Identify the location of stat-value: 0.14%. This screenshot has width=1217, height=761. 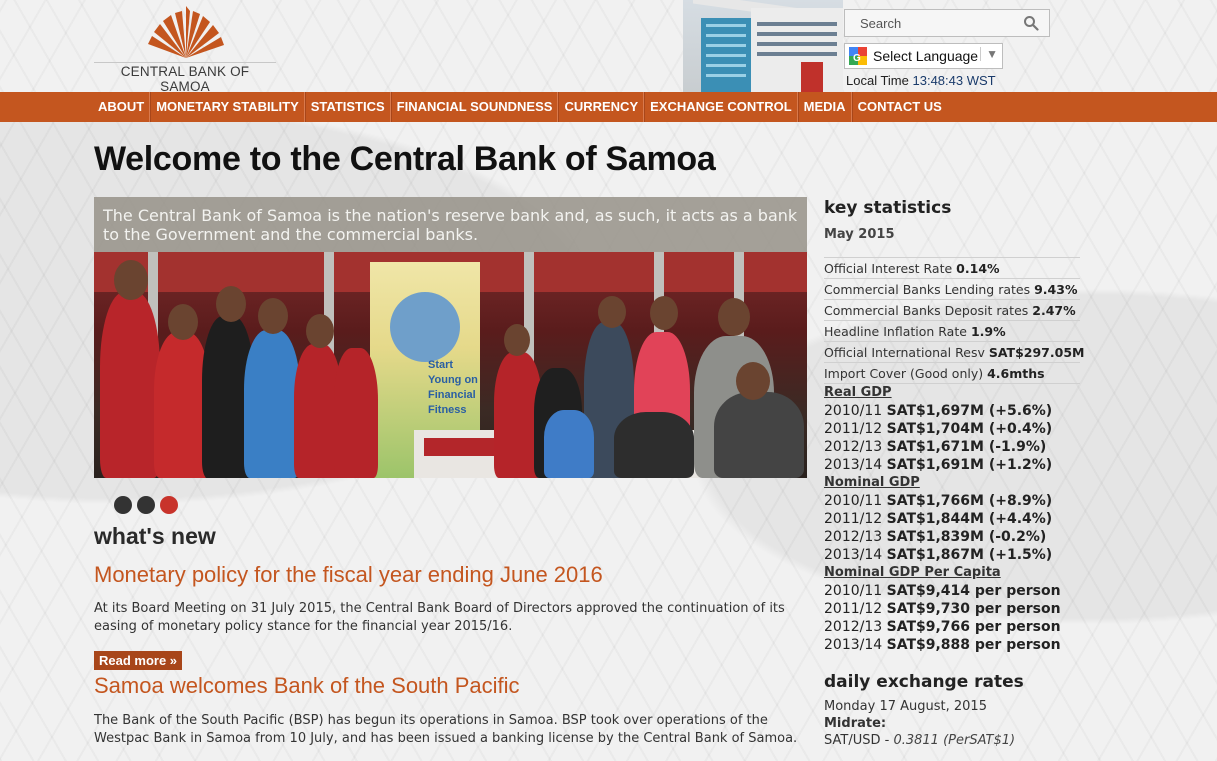
(978, 268).